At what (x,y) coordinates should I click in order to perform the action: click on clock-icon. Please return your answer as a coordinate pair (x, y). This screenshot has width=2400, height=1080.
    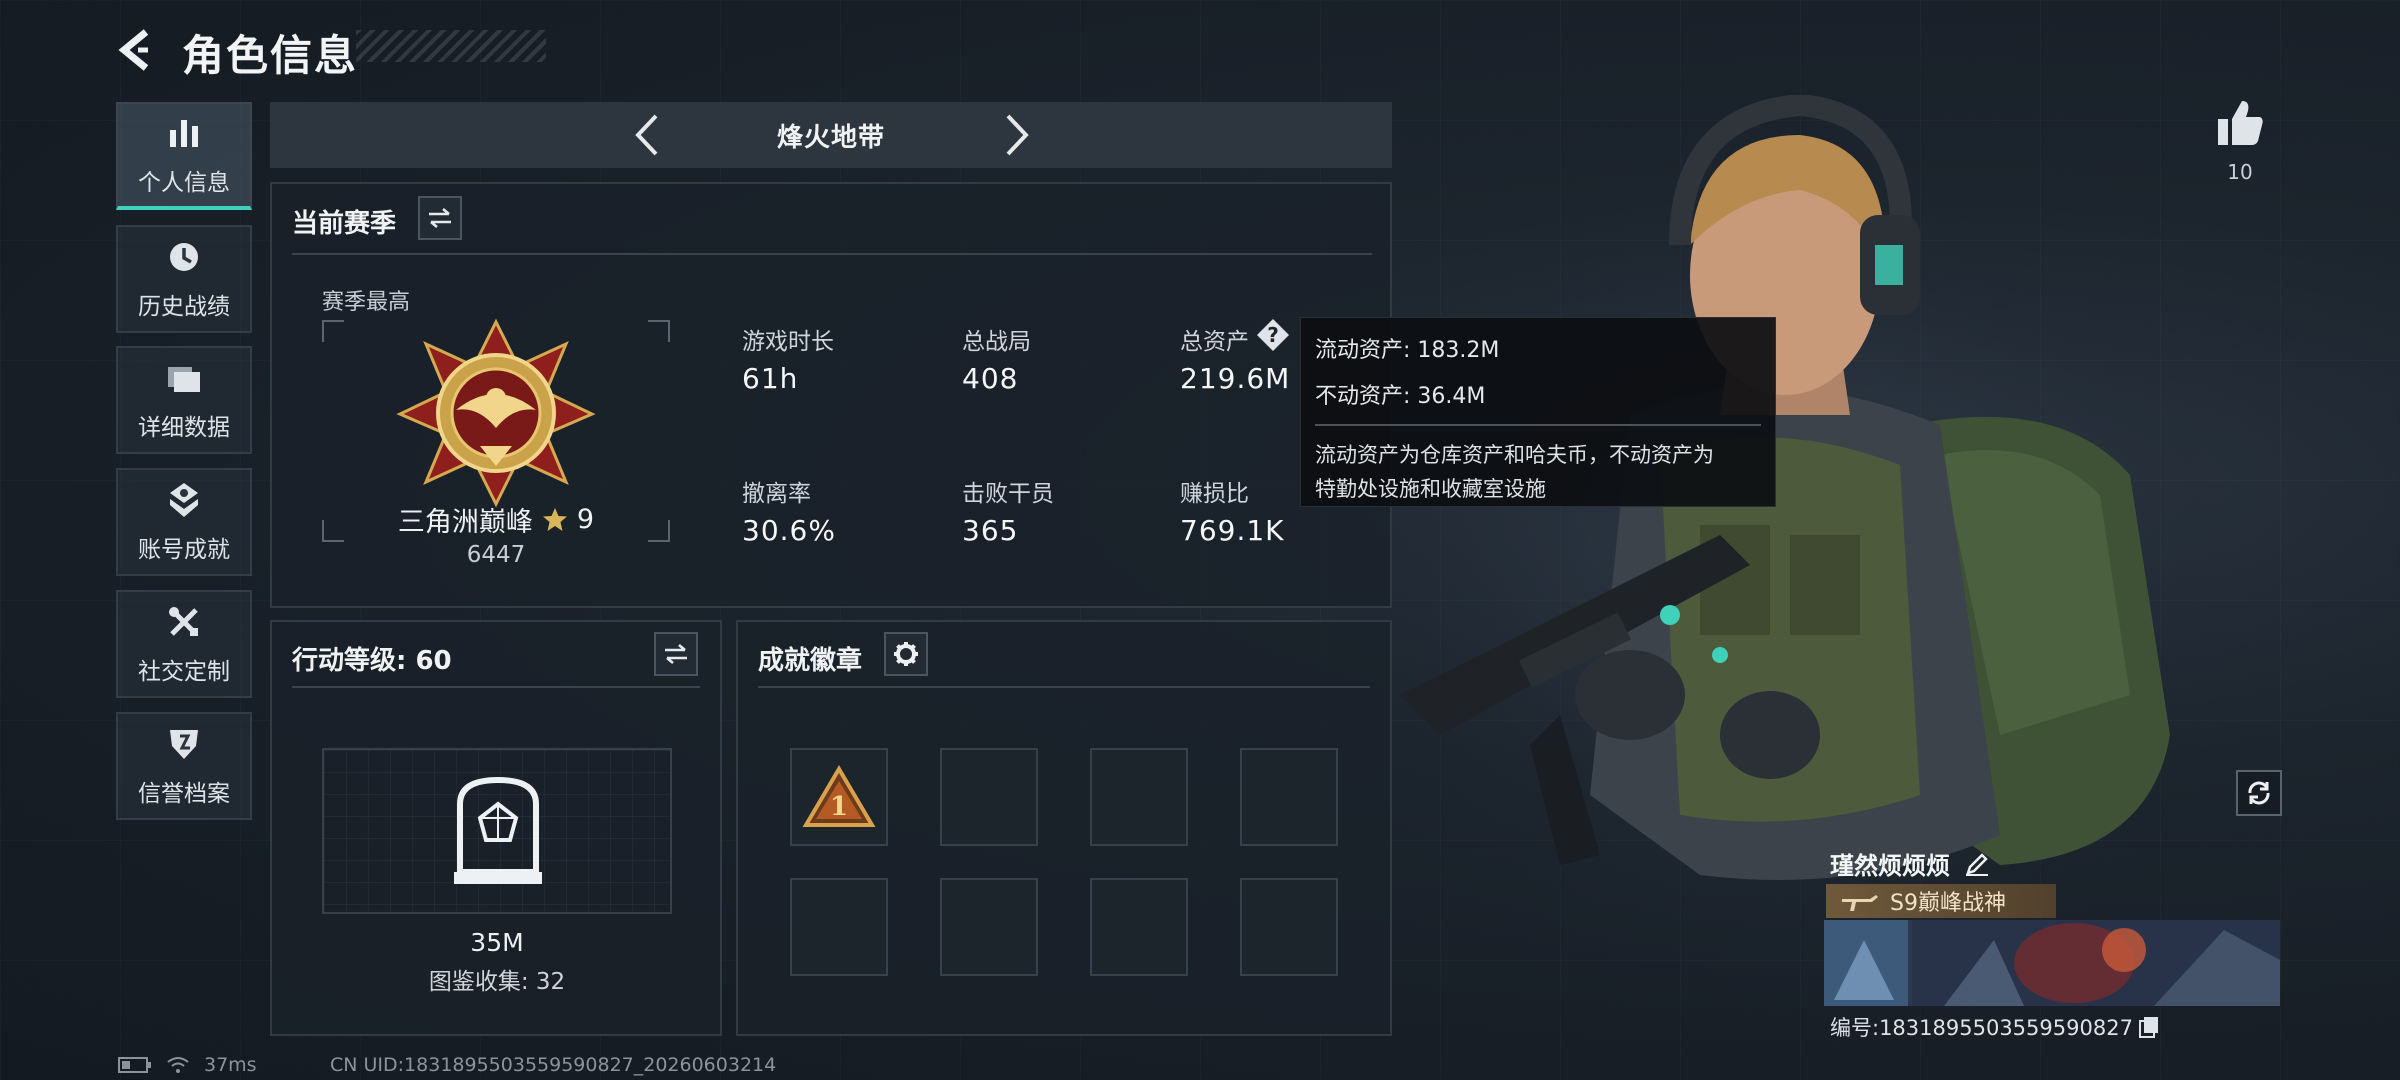
    Looking at the image, I should click on (184, 257).